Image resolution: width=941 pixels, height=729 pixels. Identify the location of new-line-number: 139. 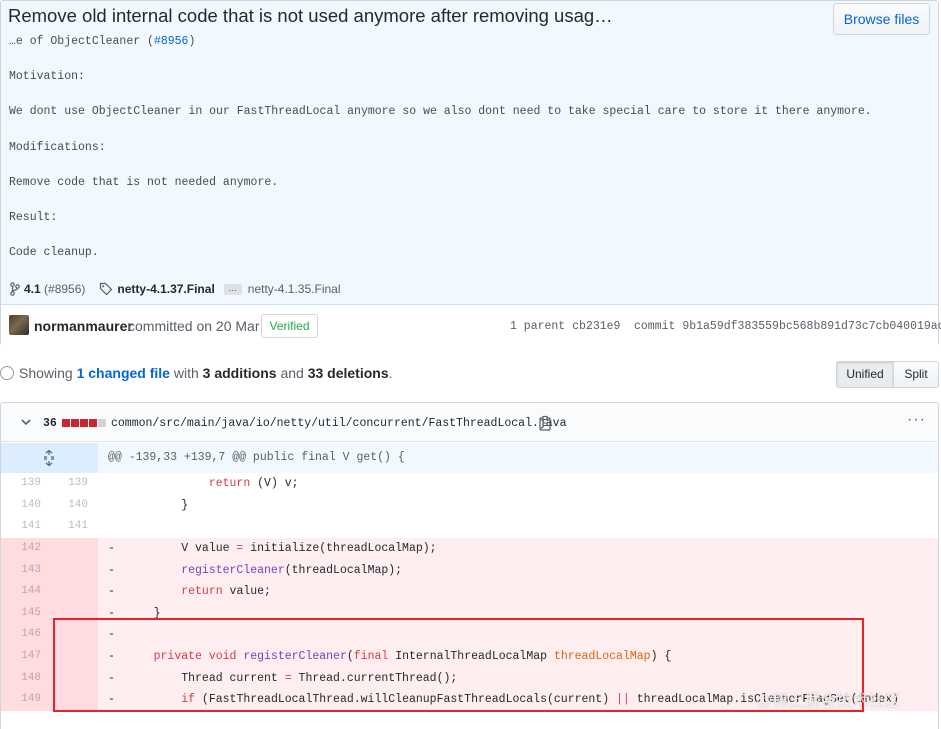
(68, 483).